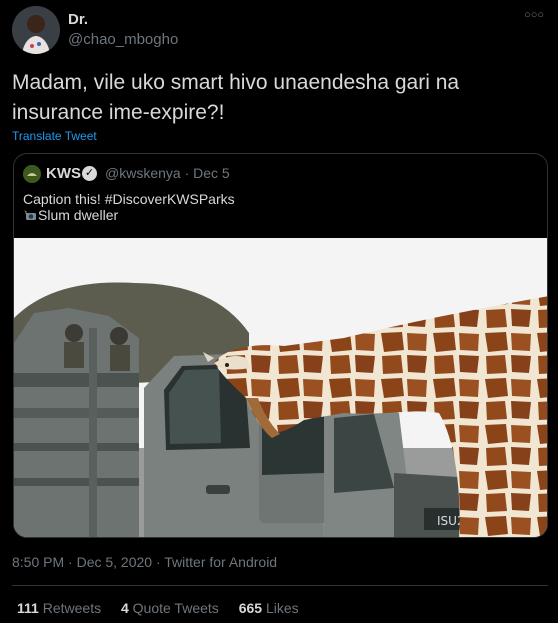 This screenshot has height=623, width=558. What do you see at coordinates (78, 19) in the screenshot?
I see `author-name: Dr.` at bounding box center [78, 19].